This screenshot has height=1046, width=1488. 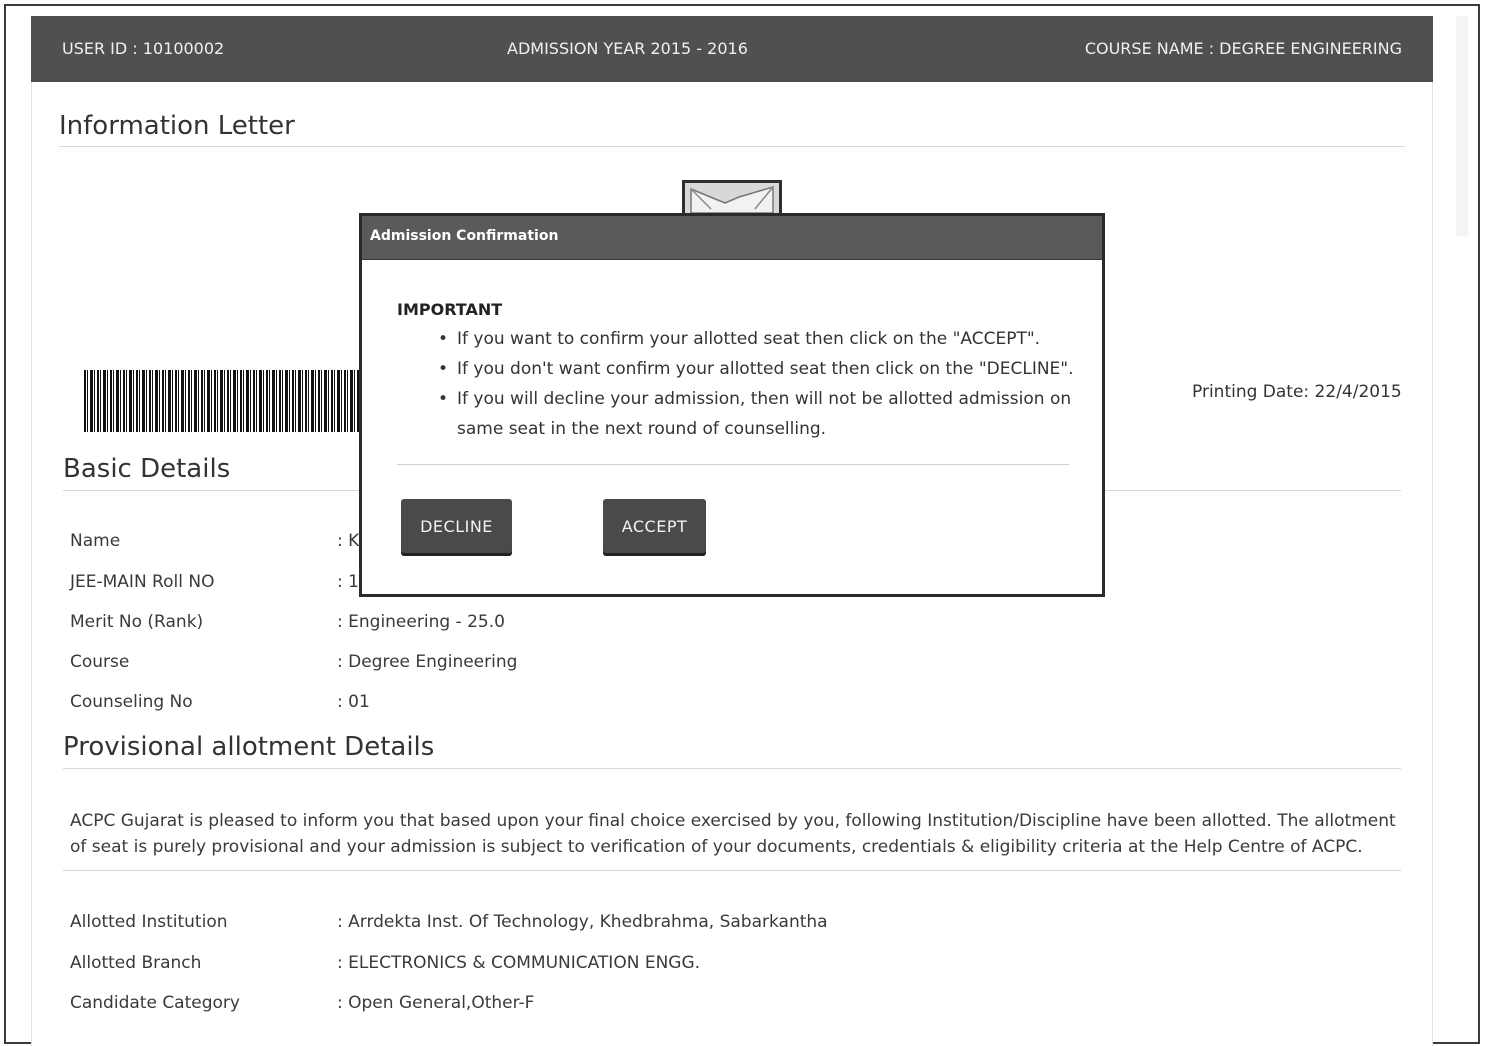 I want to click on barcode-image, so click(x=222, y=401).